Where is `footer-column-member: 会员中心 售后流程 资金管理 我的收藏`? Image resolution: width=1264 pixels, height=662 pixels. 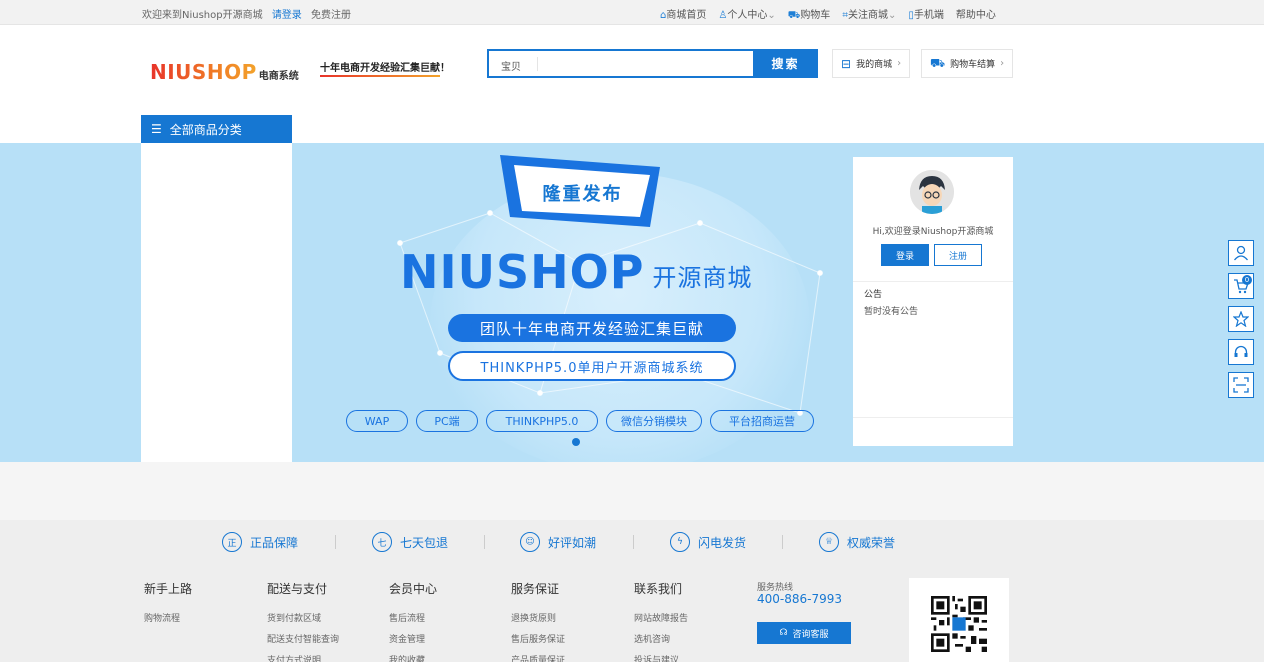 footer-column-member: 会员中心 售后流程 资金管理 我的收藏 is located at coordinates (413, 621).